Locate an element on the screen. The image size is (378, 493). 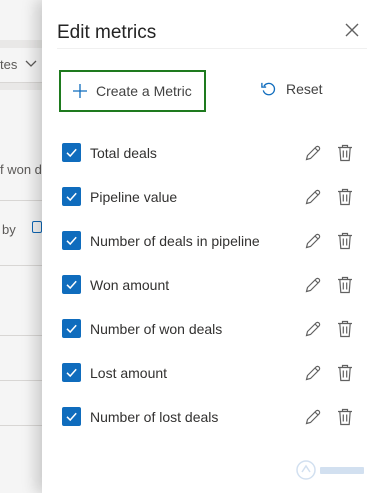
reset-icon is located at coordinates (268, 89).